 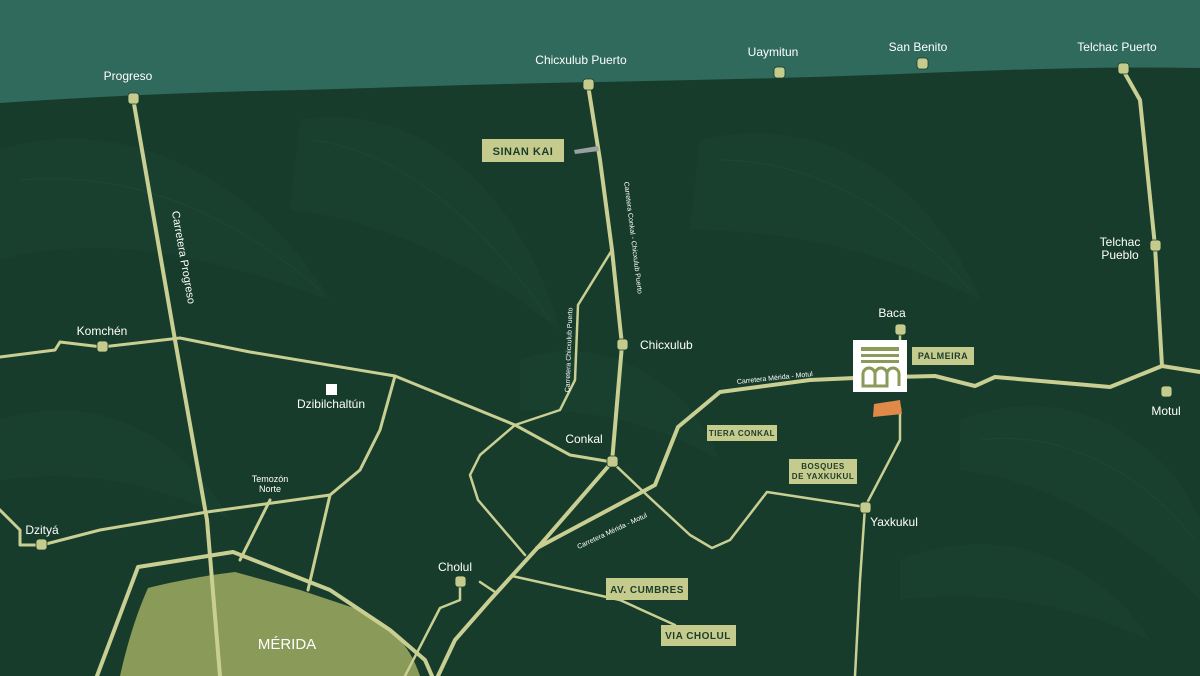 I want to click on tag-palmeira: PALMEIRA, so click(x=943, y=356).